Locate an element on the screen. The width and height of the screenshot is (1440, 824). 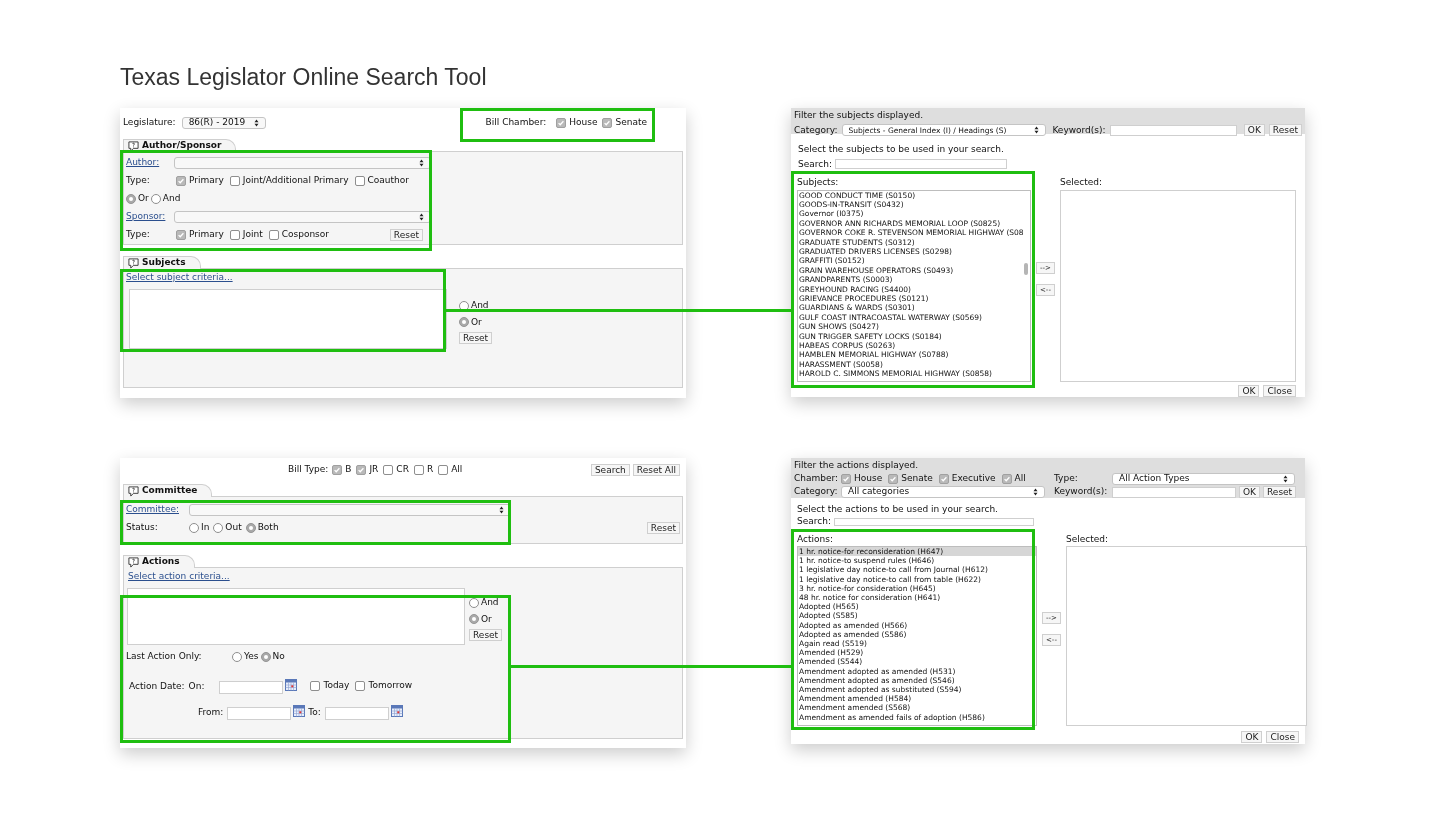
dropdown: 86(R) - 2019 is located at coordinates (223, 123).